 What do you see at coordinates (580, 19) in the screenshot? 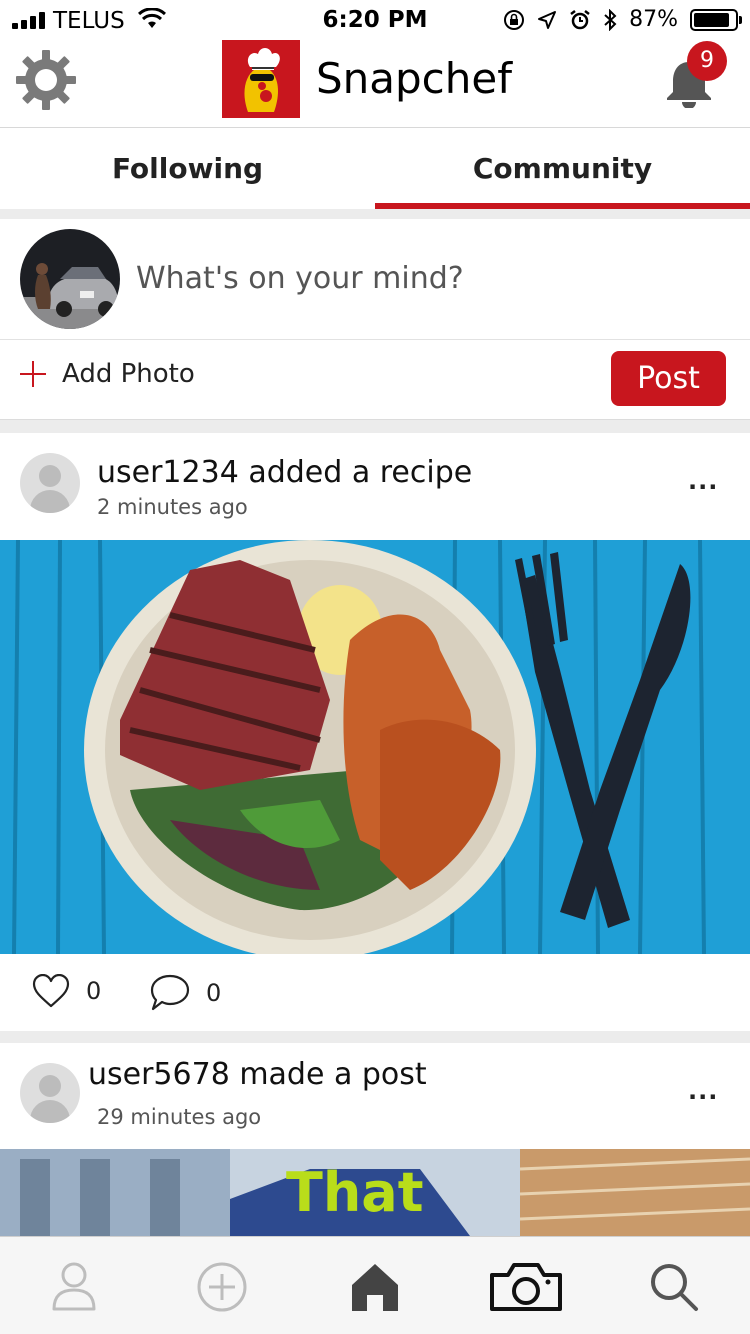
I see `alarm-icon` at bounding box center [580, 19].